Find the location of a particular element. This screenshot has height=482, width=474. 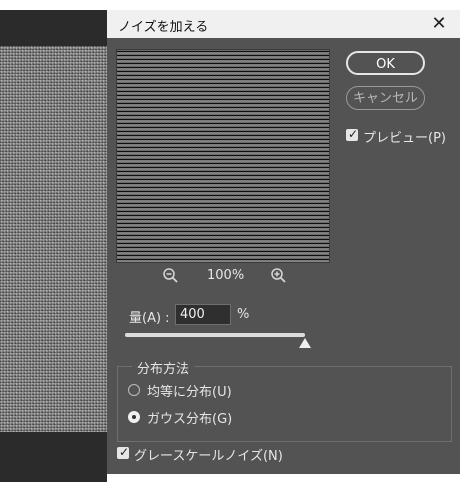

monochromatic-checkbox-label: グレースケールノイズ(N) is located at coordinates (208, 456).